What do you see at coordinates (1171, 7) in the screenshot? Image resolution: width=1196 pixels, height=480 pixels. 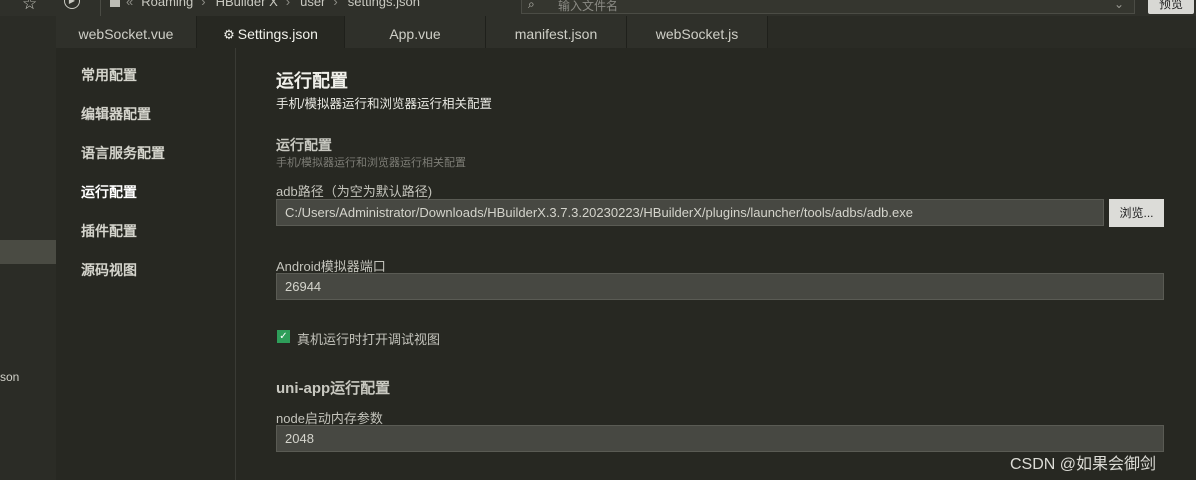 I see `preview-button: 预览` at bounding box center [1171, 7].